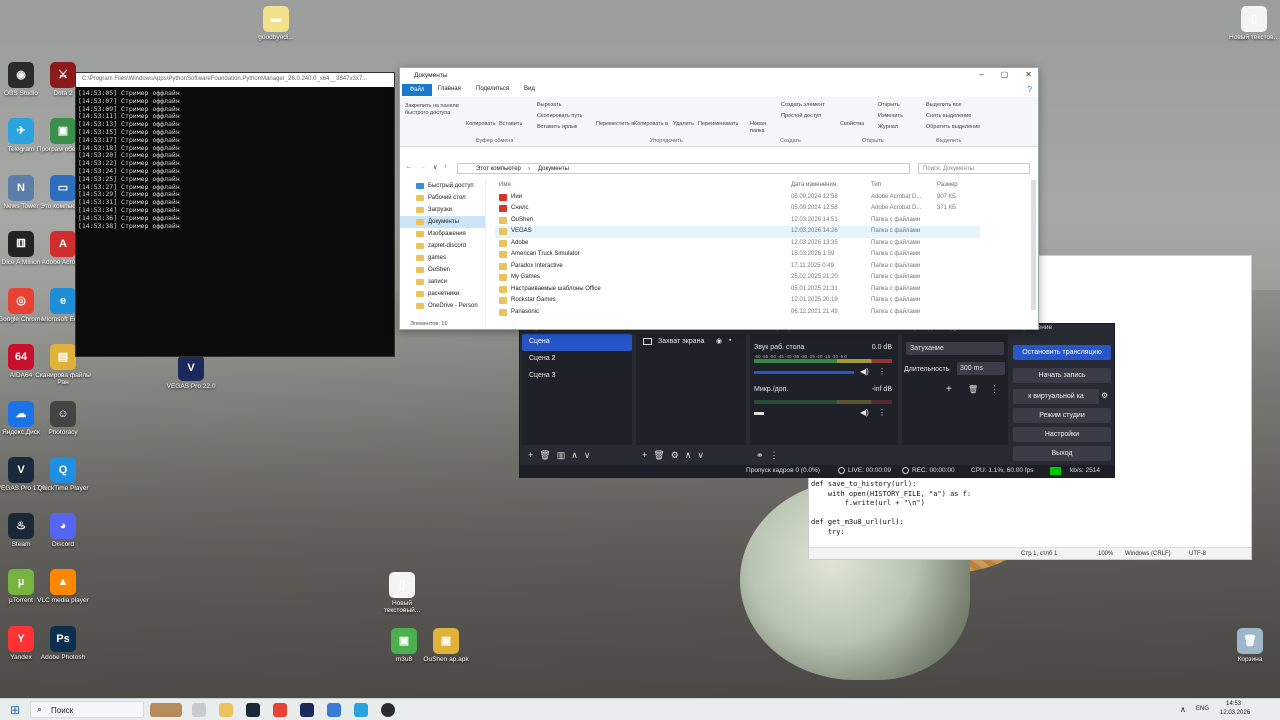 The width and height of the screenshot is (1280, 720). Describe the element at coordinates (737, 221) in the screenshot. I see `file-row: OuShen 12.03.2026 14:51 Папка с файлами` at that location.